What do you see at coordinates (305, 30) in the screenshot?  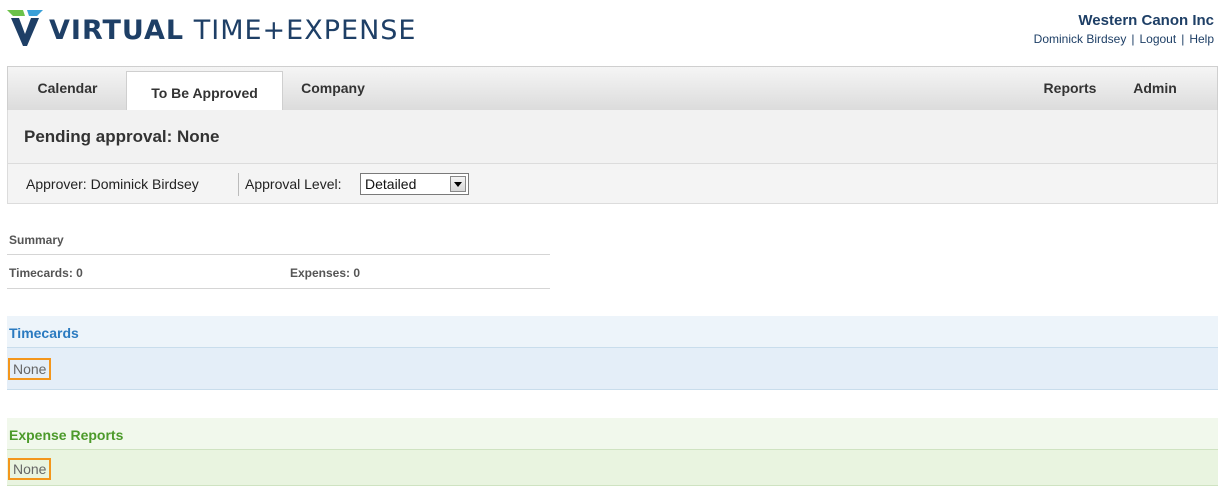 I see `logo-product: TIME+EXPENSE` at bounding box center [305, 30].